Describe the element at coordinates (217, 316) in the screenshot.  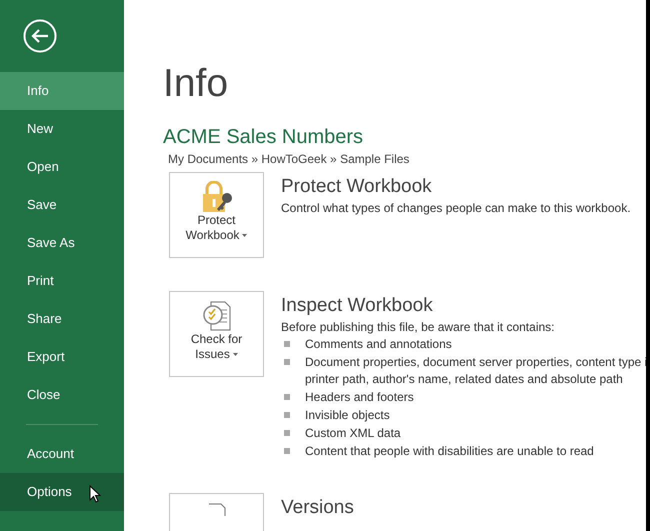
I see `document-check-icon` at that location.